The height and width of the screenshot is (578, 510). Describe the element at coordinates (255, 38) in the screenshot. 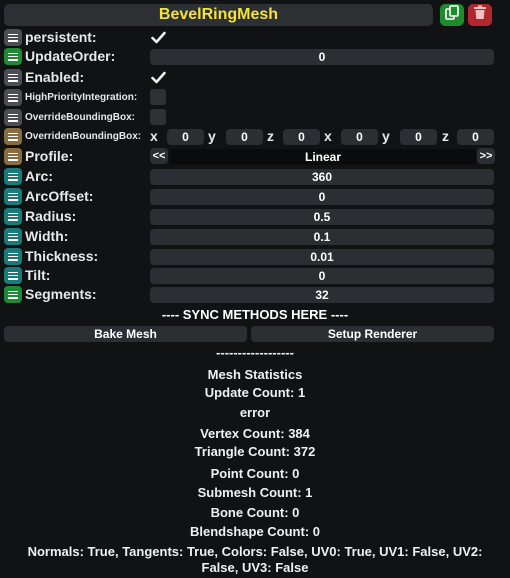

I see `field-persistent: persistent:` at that location.